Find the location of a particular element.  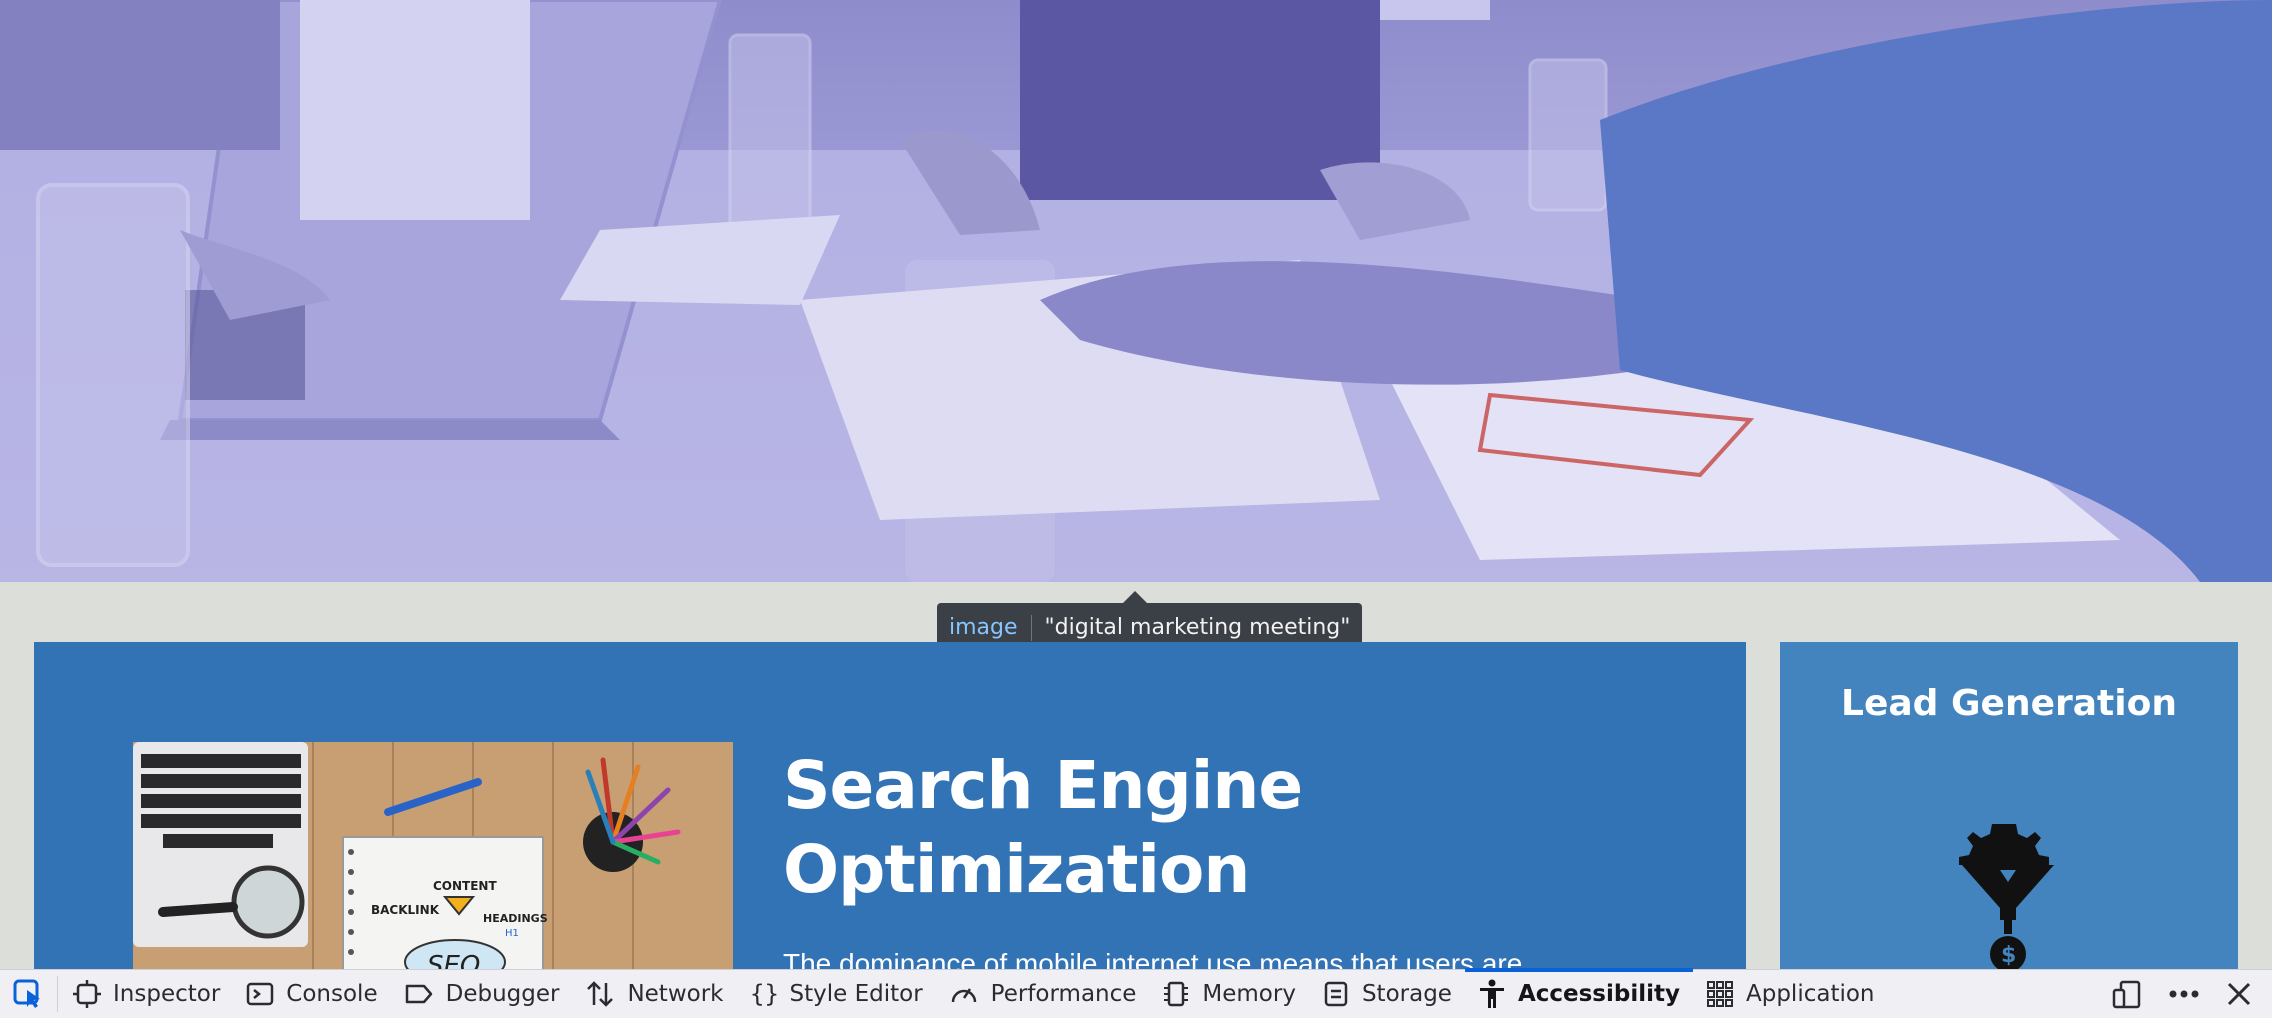

tab-performance: Performance is located at coordinates (1043, 994).